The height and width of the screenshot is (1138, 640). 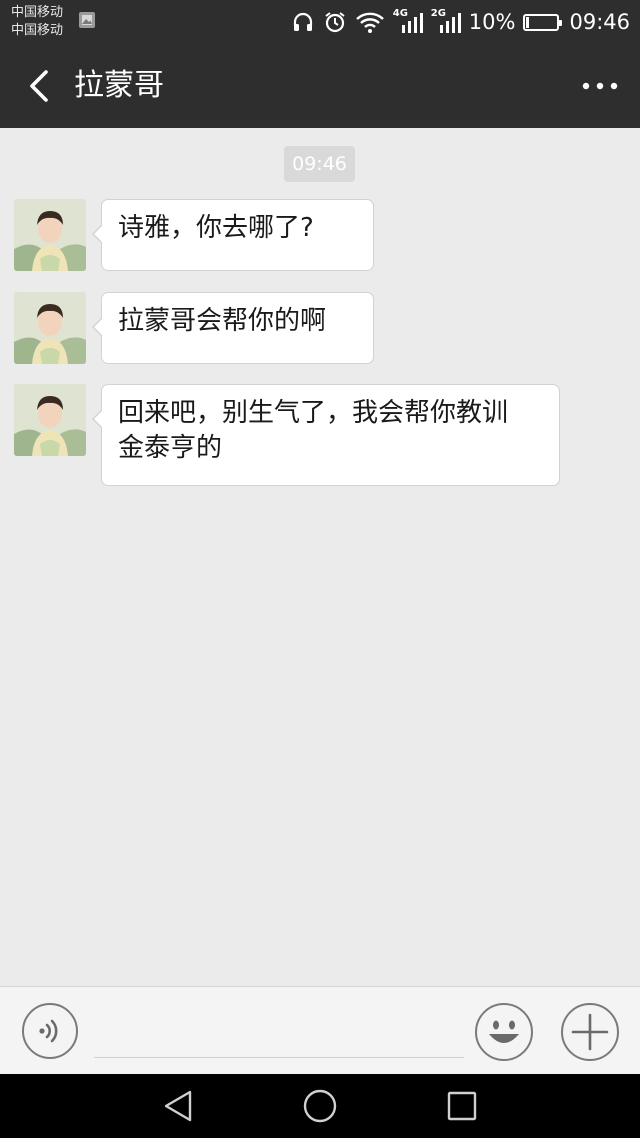 I want to click on signal-2g: 2G, so click(x=446, y=22).